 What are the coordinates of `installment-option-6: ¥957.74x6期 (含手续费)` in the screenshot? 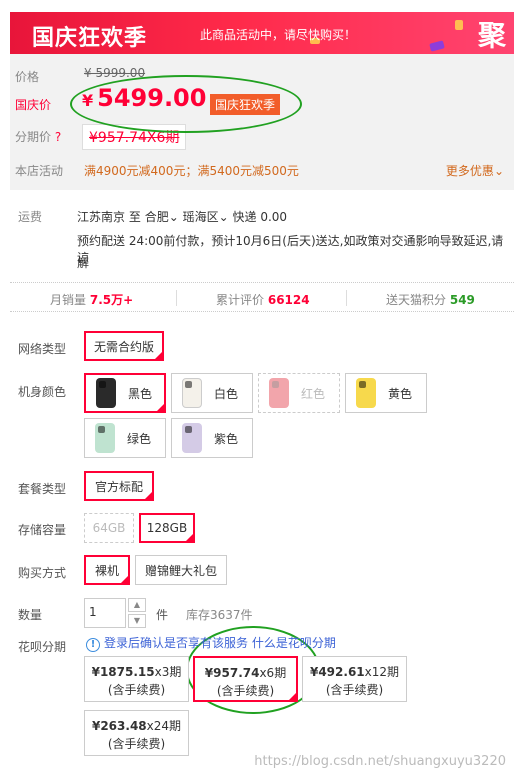 It's located at (245, 679).